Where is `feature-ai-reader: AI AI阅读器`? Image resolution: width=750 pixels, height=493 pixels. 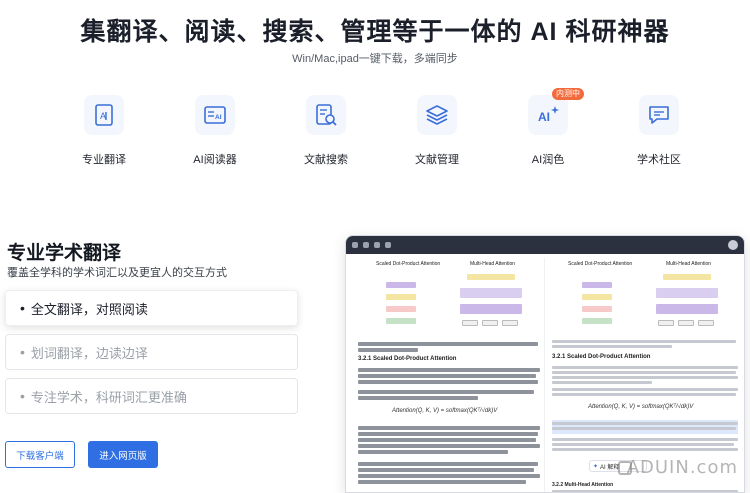
feature-ai-reader: AI AI阅读器 is located at coordinates (215, 131).